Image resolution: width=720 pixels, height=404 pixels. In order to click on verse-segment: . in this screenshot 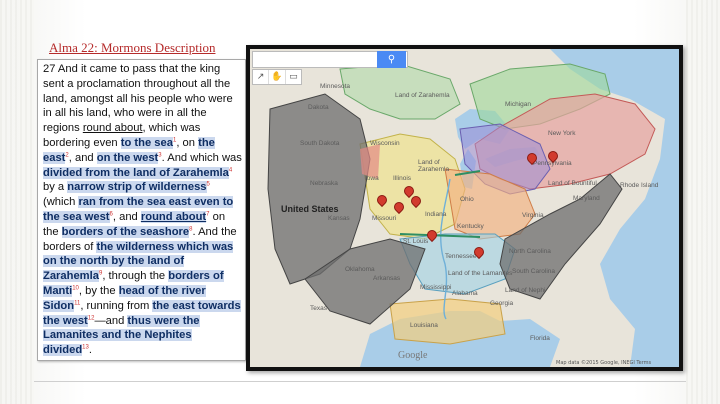, I will do `click(90, 350)`.